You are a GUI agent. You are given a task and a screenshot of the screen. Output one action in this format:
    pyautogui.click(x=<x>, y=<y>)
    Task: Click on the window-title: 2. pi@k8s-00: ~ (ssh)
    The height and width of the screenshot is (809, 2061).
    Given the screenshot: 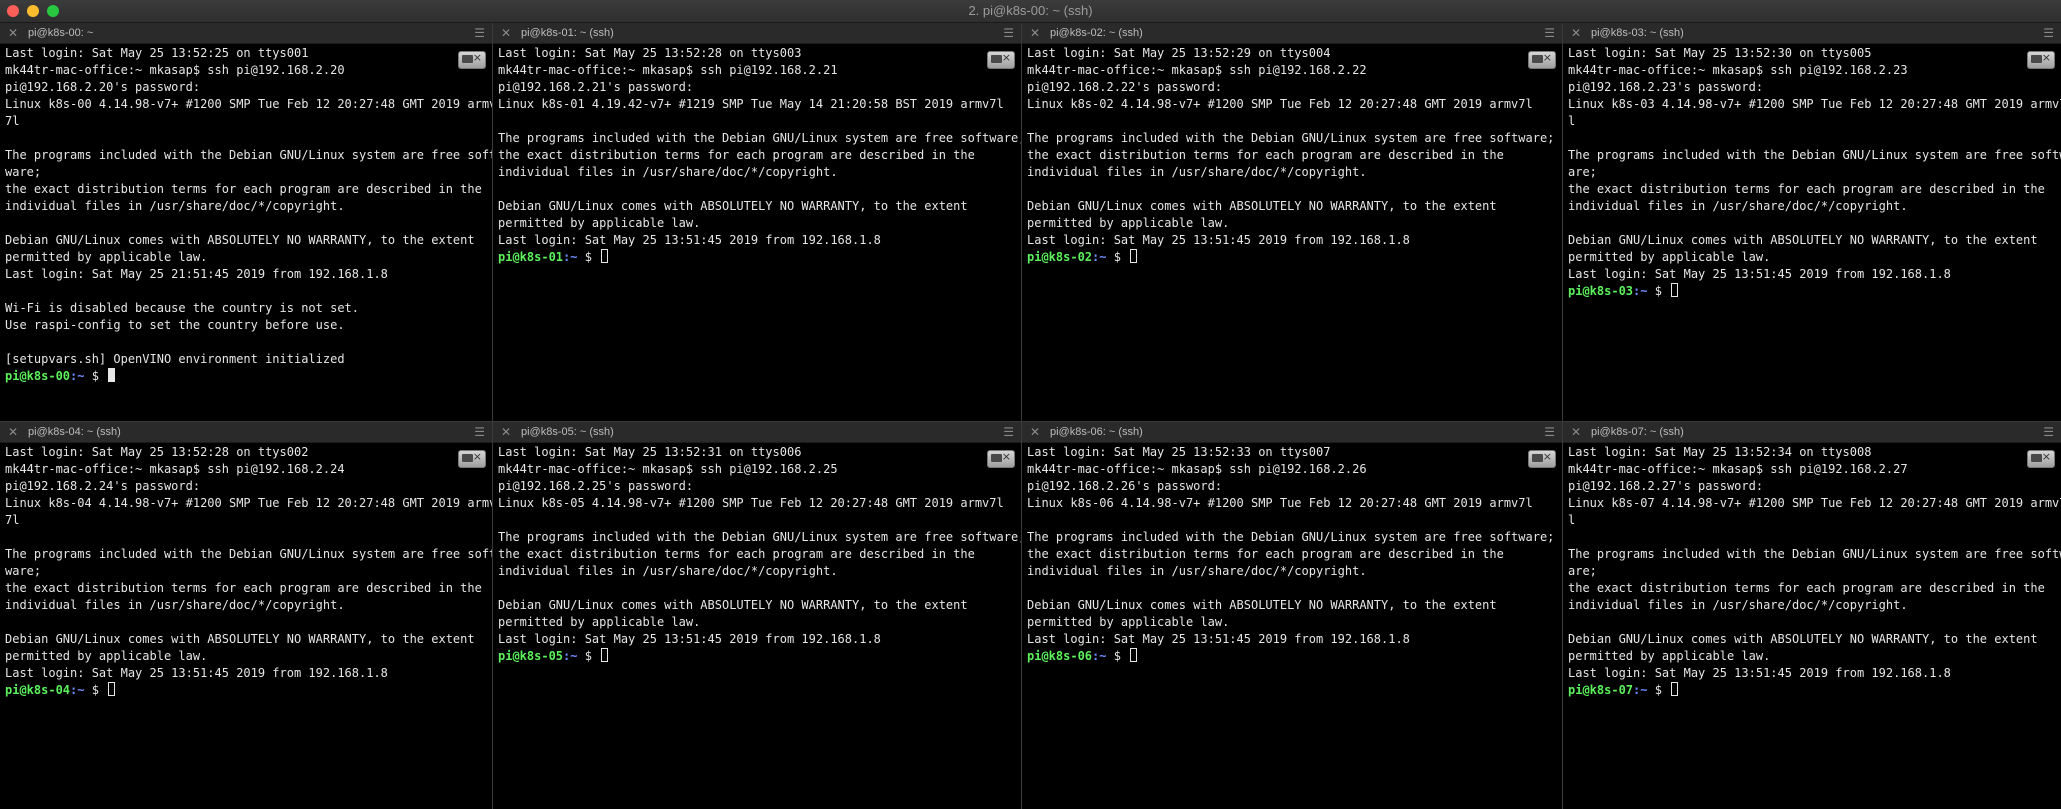 What is the action you would take?
    pyautogui.click(x=1030, y=10)
    